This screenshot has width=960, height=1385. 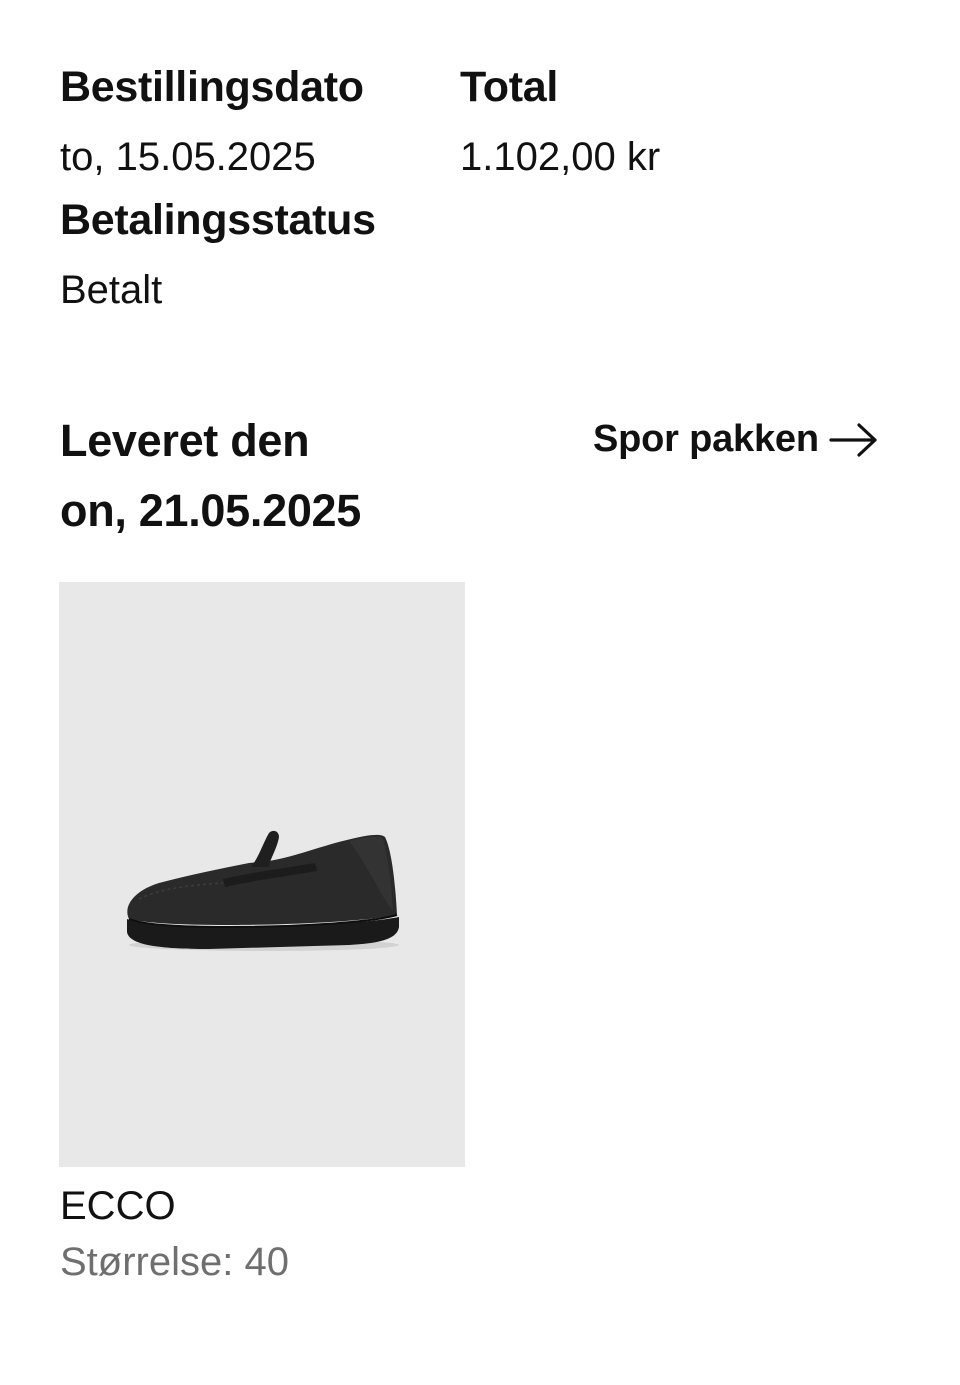 What do you see at coordinates (188, 157) in the screenshot?
I see `order-date-value: to, 15.05.2025` at bounding box center [188, 157].